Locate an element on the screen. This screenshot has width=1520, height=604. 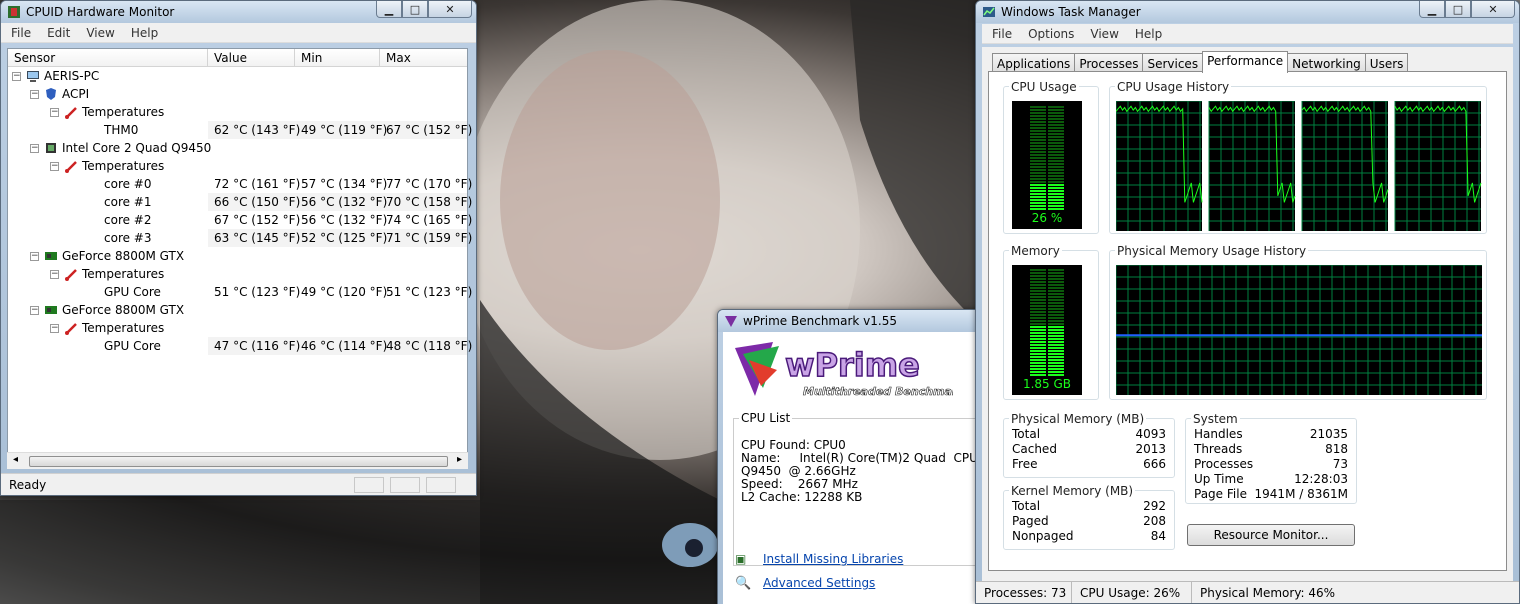
taskmgr-titlebar: Windows Task Manager ▁ □ ✕ is located at coordinates (1247, 12).